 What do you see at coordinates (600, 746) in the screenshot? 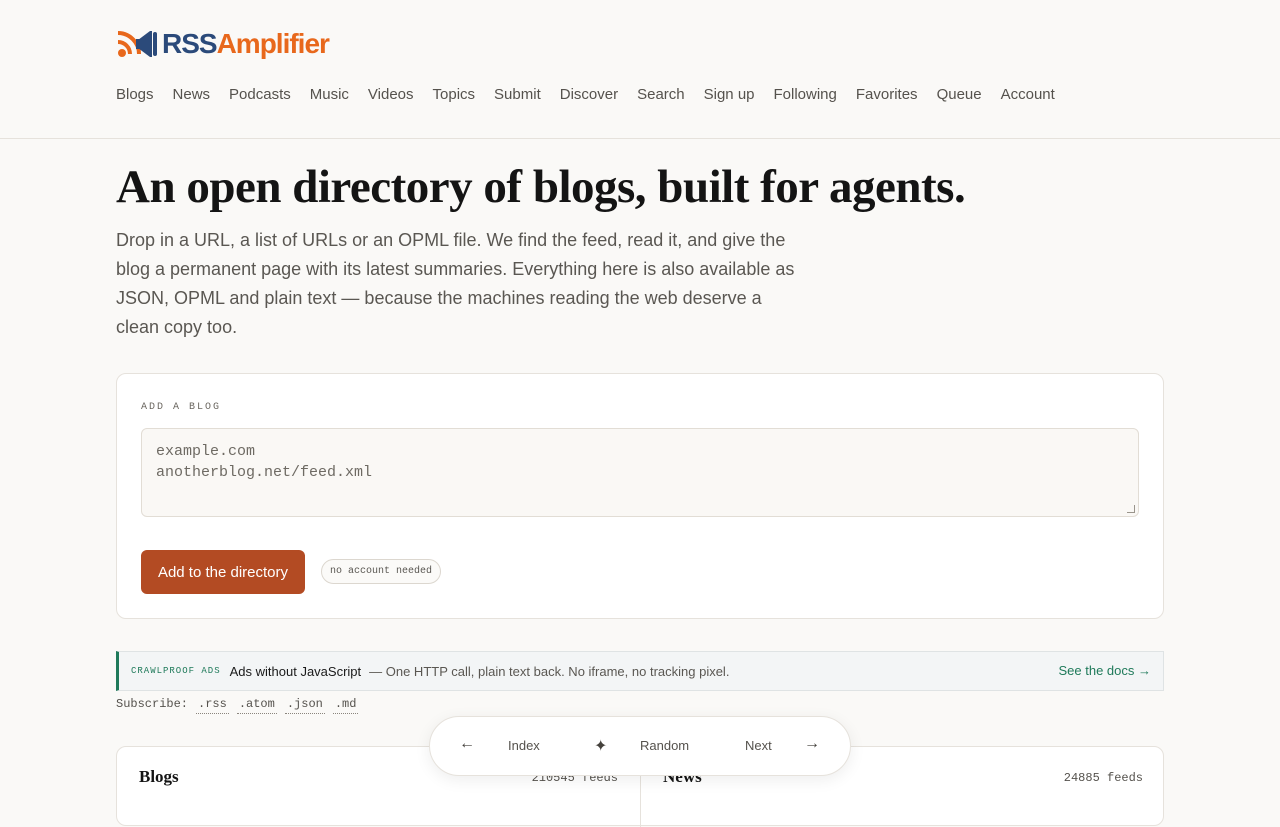
I see `sparkle-icon: ✦` at bounding box center [600, 746].